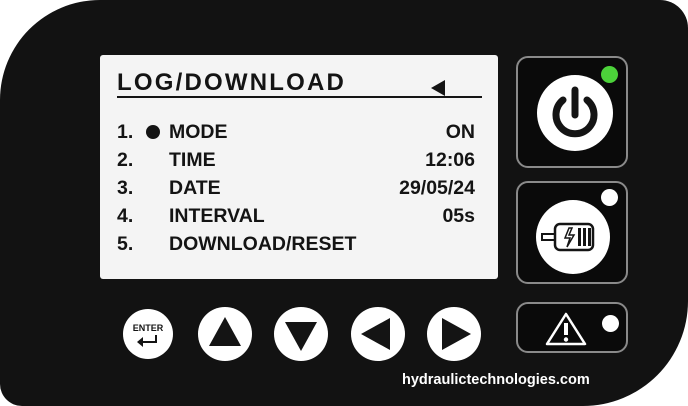 The width and height of the screenshot is (688, 406). I want to click on title-divider, so click(299, 97).